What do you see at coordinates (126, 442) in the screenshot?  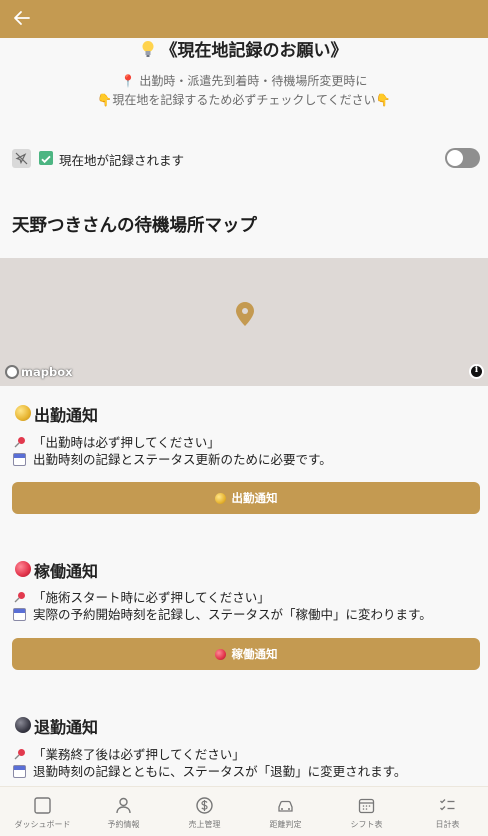 I see `clock-in-note-1-text: 「出勤時は必ず押してください」` at bounding box center [126, 442].